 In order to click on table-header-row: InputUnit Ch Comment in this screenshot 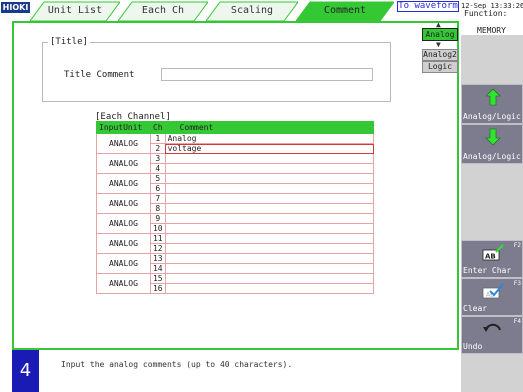, I will do `click(235, 127)`.